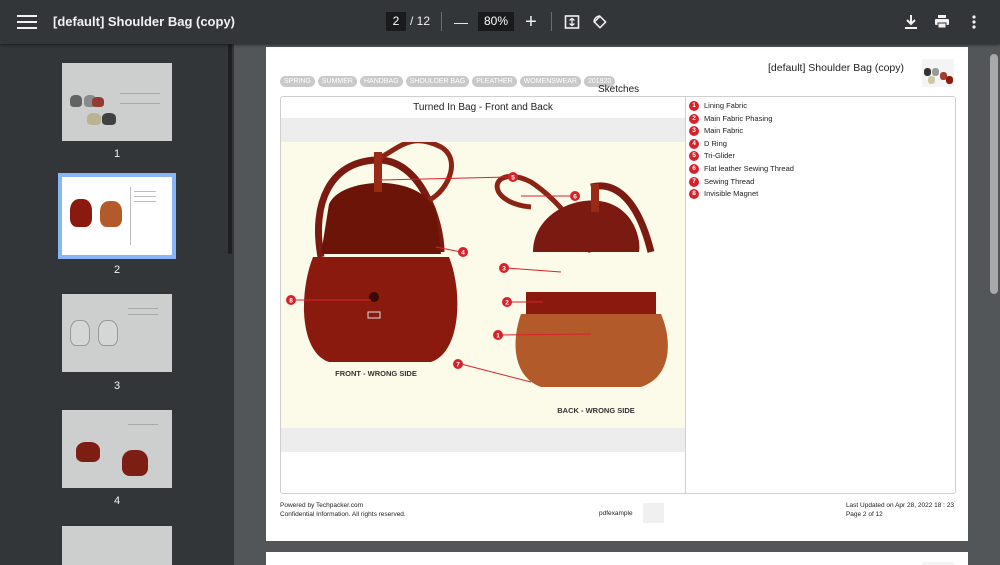 The height and width of the screenshot is (565, 1000). What do you see at coordinates (144, 21) in the screenshot?
I see `document-title: [default] Shoulder Bag (copy)` at bounding box center [144, 21].